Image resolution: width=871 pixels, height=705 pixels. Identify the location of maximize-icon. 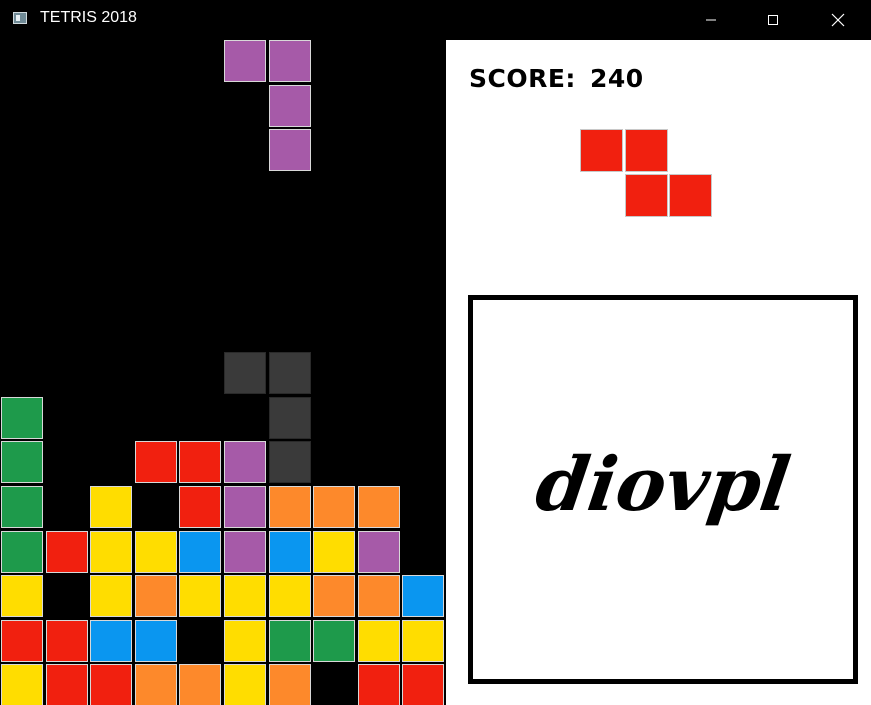
(773, 20).